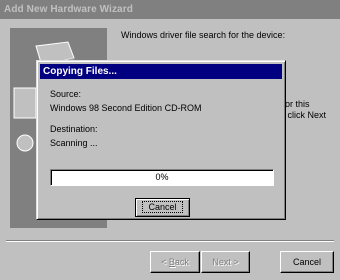 This screenshot has width=340, height=280. I want to click on next-button-label: Next, so click(221, 262).